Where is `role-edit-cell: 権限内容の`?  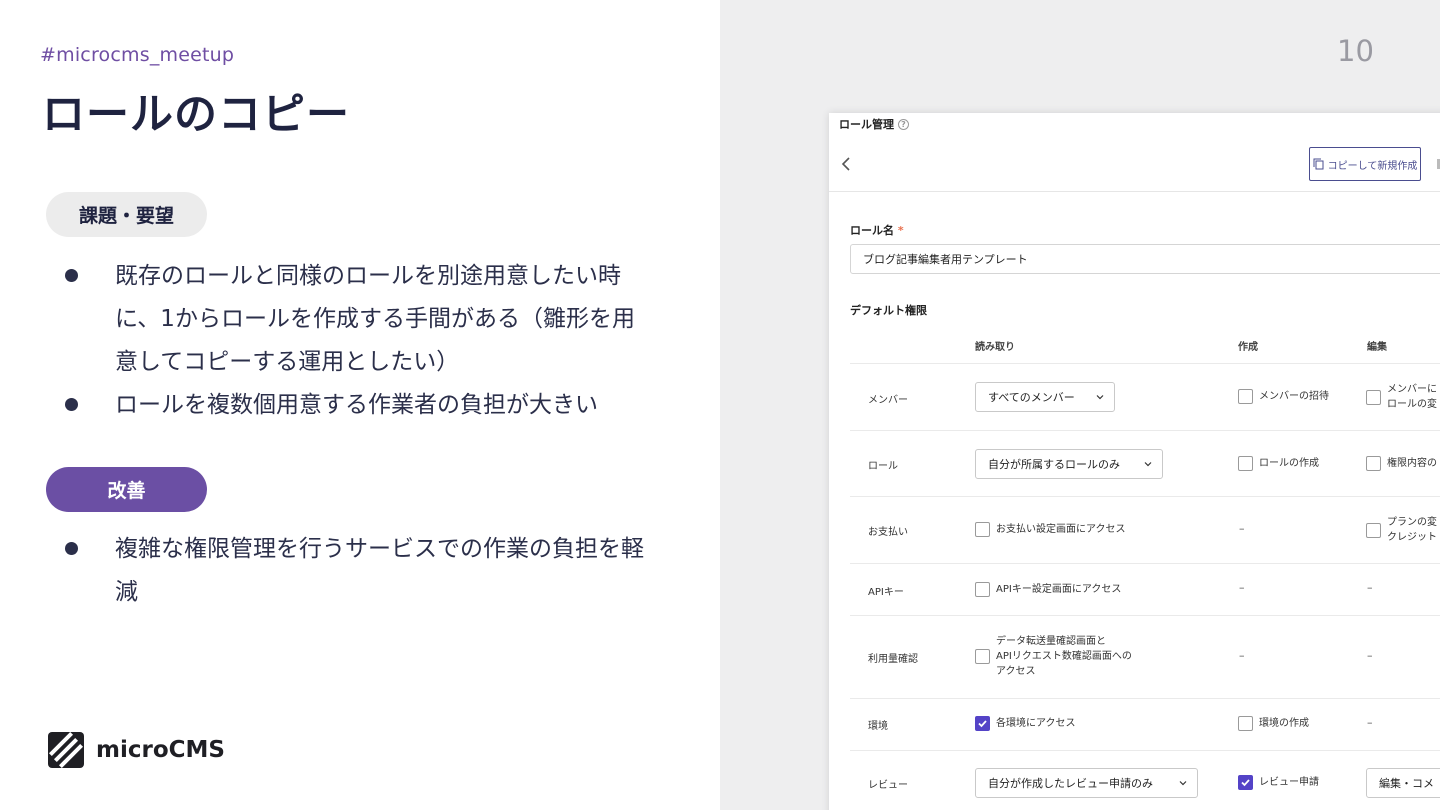
role-edit-cell: 権限内容の is located at coordinates (1401, 463).